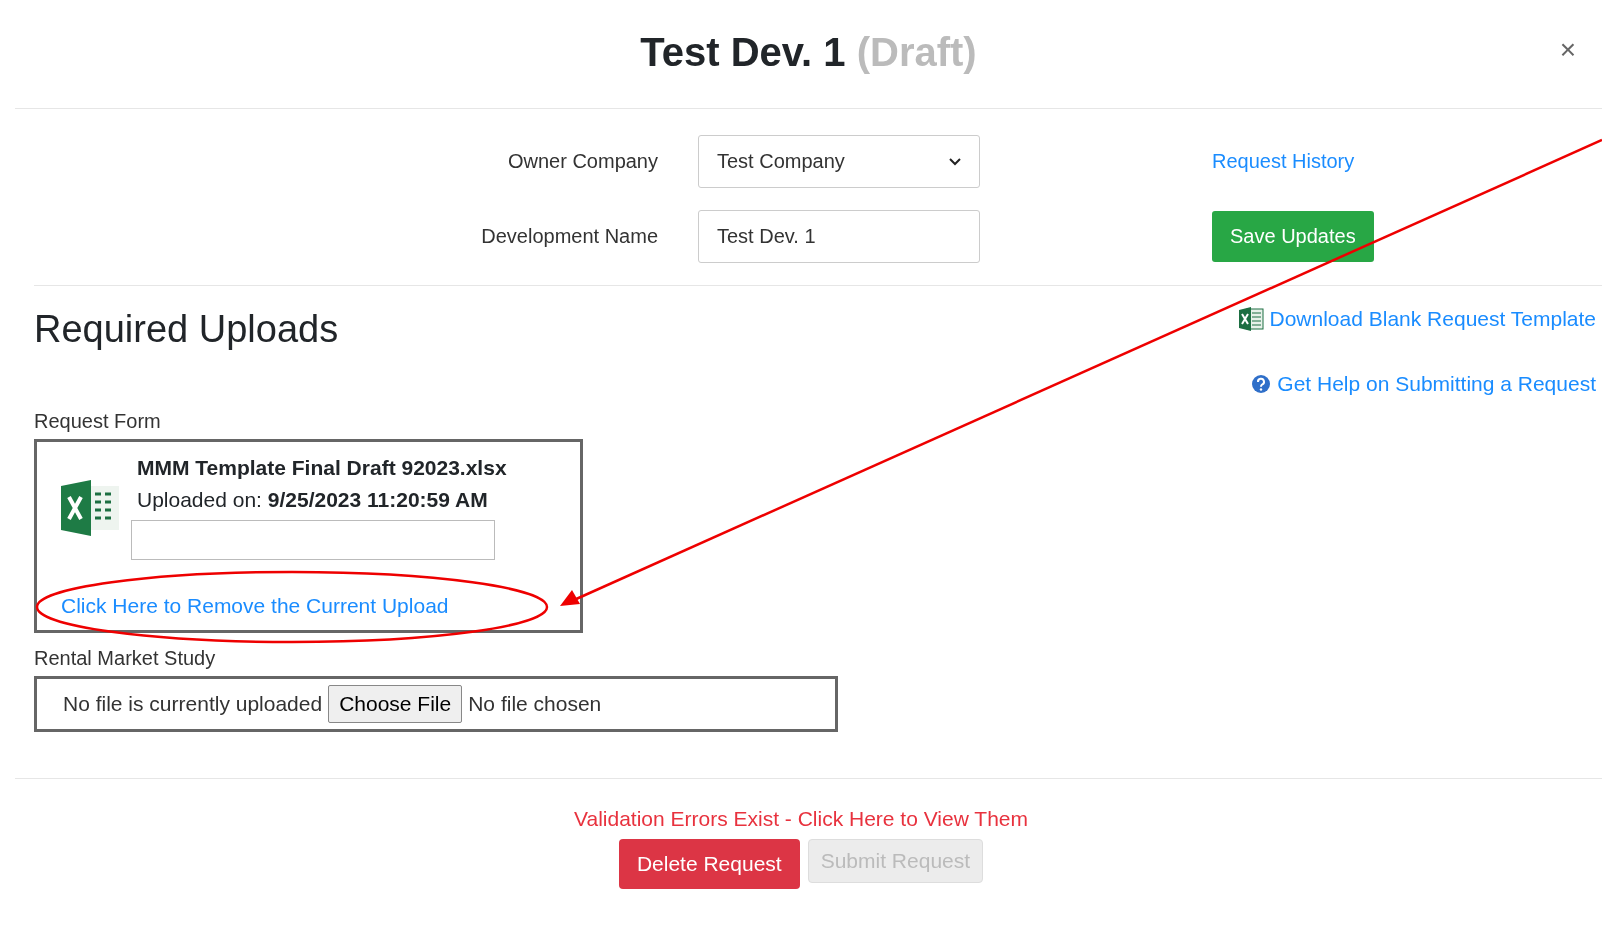  Describe the element at coordinates (1423, 384) in the screenshot. I see `help-link: Get Help on Submitting a Request` at that location.